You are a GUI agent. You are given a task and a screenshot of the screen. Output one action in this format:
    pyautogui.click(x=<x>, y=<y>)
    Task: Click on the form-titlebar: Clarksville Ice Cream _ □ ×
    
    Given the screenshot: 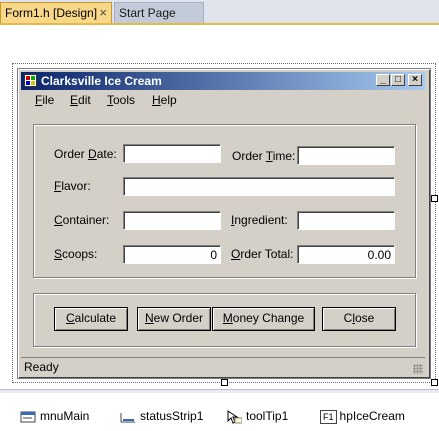 What is the action you would take?
    pyautogui.click(x=223, y=81)
    